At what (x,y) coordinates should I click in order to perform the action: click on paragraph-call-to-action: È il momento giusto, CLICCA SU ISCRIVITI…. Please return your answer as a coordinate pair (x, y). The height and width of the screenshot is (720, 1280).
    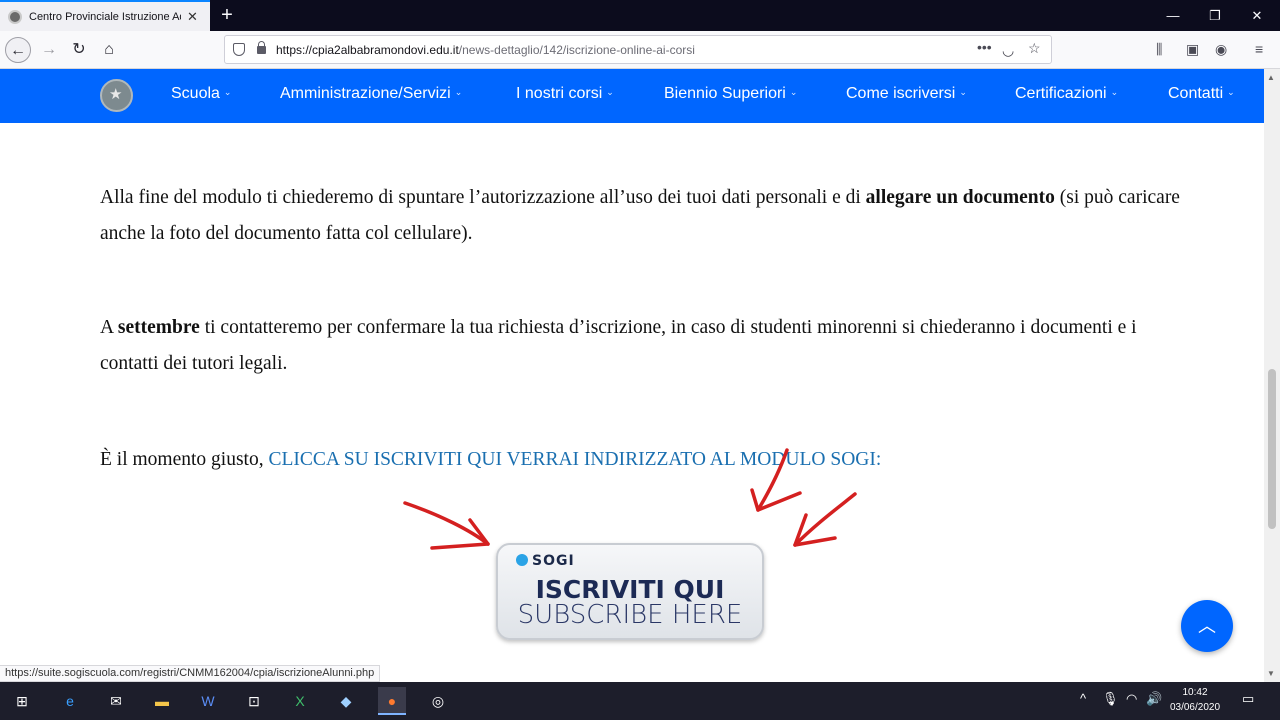
    Looking at the image, I should click on (491, 459).